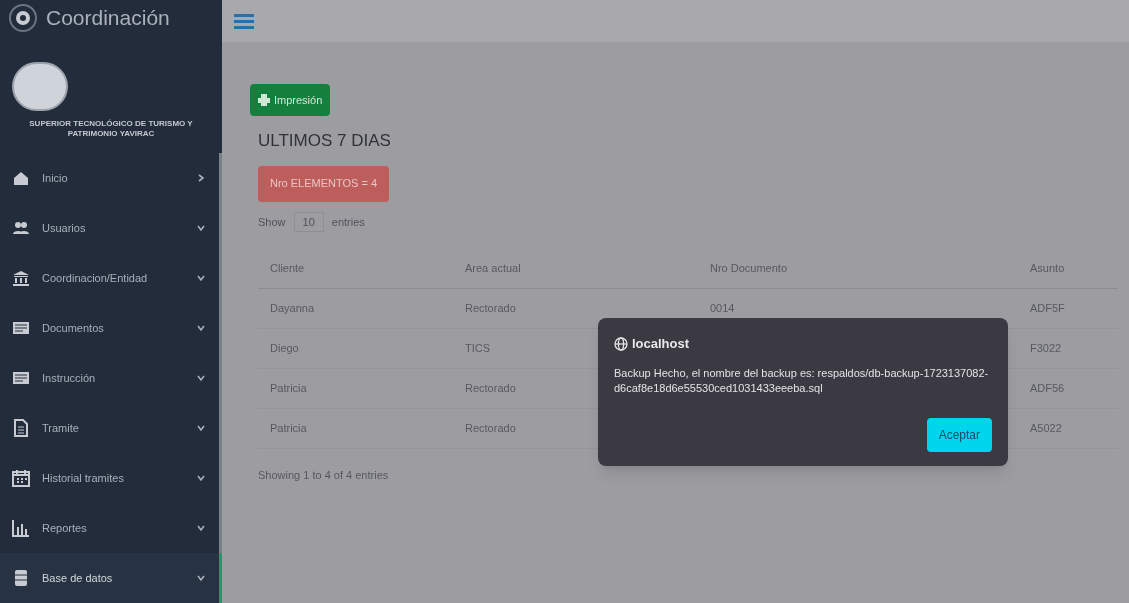 The width and height of the screenshot is (1129, 603). Describe the element at coordinates (1046, 427) in the screenshot. I see `table-cell: A5022` at that location.